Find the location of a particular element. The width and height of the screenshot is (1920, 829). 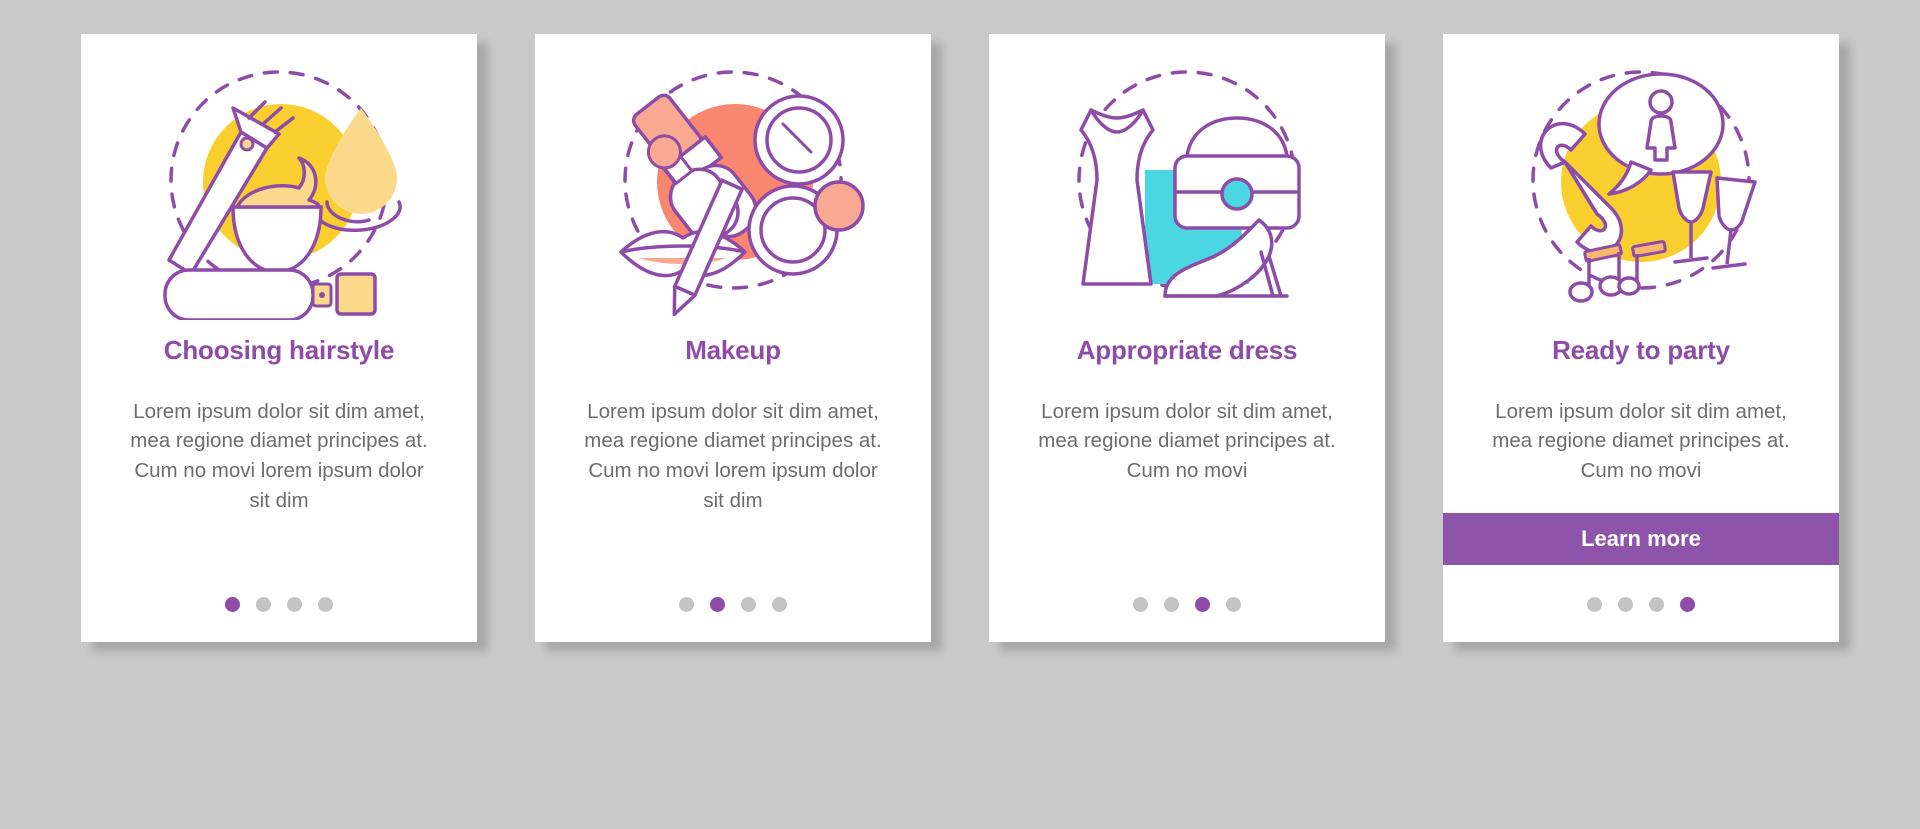

ready-to-party-illustration is located at coordinates (1641, 186).